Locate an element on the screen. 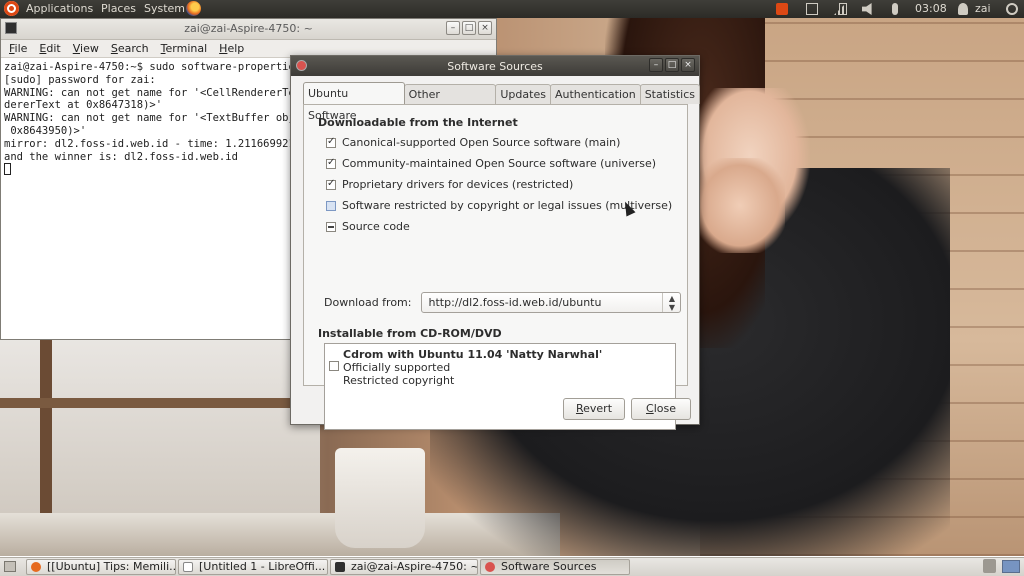 Image resolution: width=1024 pixels, height=576 pixels. download-server-value: http://dl2.foss-id.web.id/ubuntu is located at coordinates (515, 302).